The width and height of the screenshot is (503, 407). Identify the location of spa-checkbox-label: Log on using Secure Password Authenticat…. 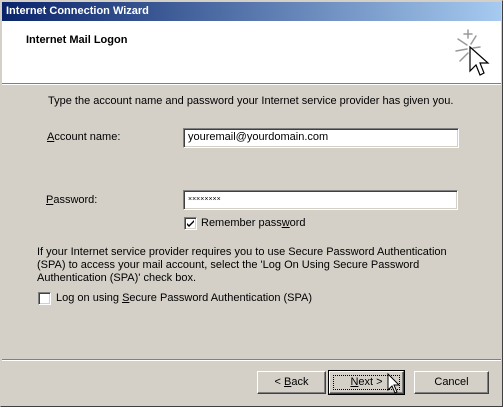
(184, 298).